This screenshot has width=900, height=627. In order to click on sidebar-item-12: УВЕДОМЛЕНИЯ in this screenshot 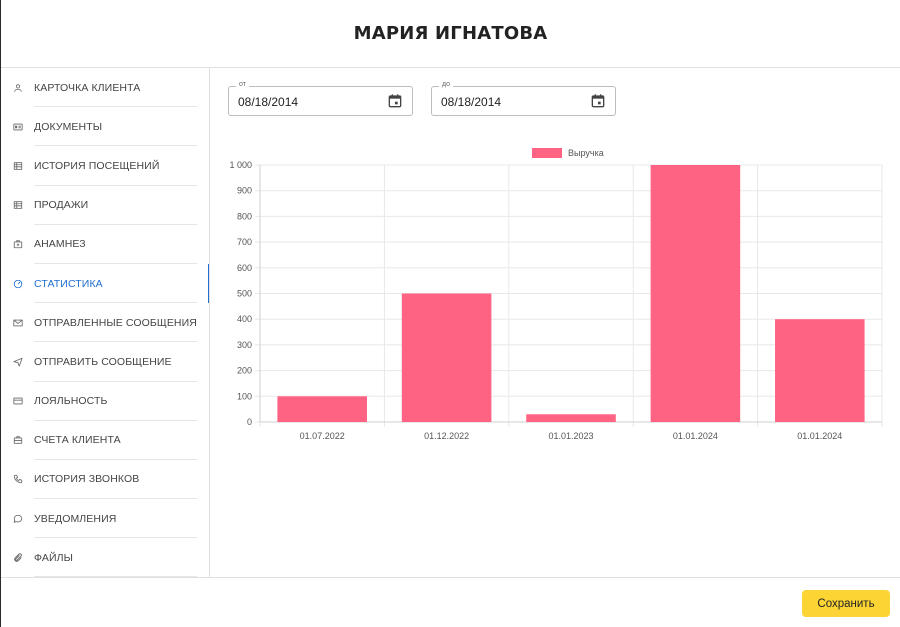, I will do `click(105, 519)`.